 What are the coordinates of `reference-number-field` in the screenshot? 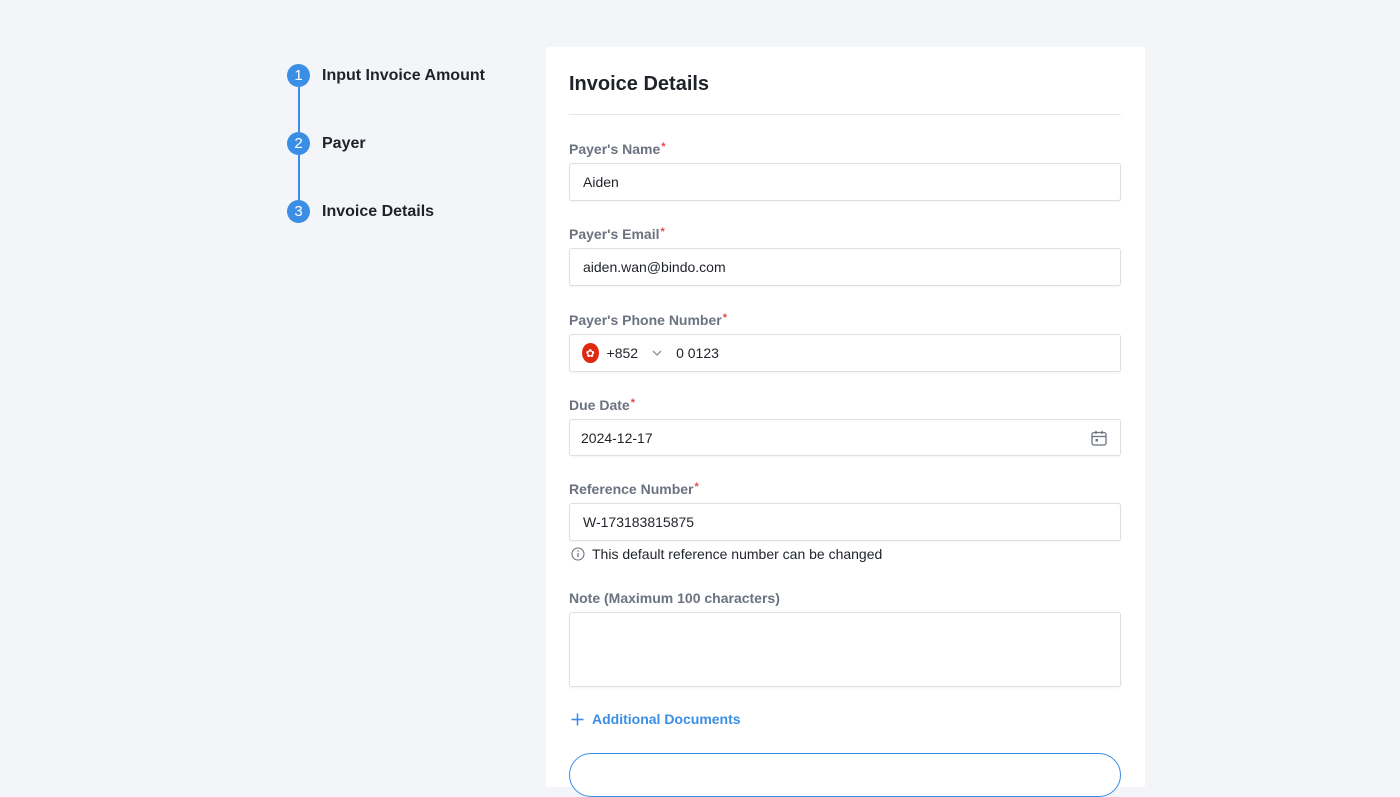 It's located at (845, 522).